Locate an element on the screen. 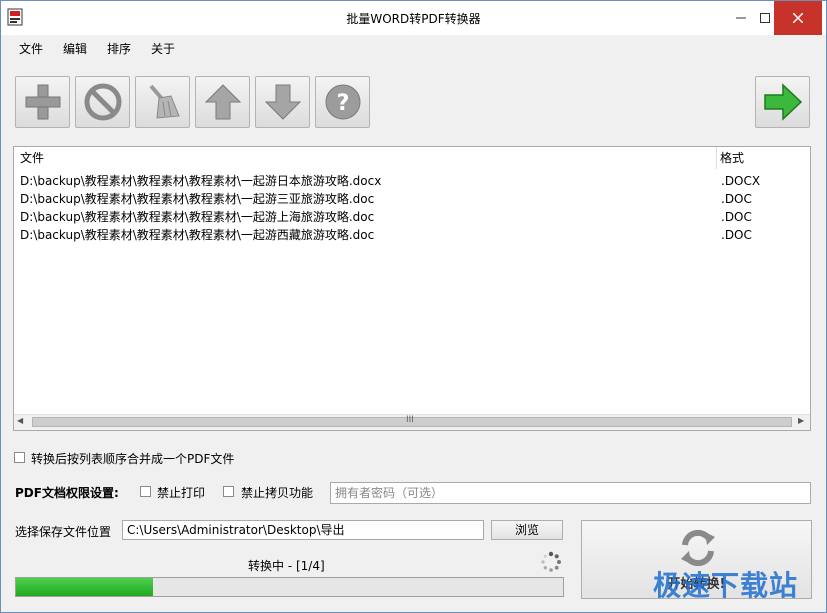 The height and width of the screenshot is (613, 827). help-button: ? is located at coordinates (342, 102).